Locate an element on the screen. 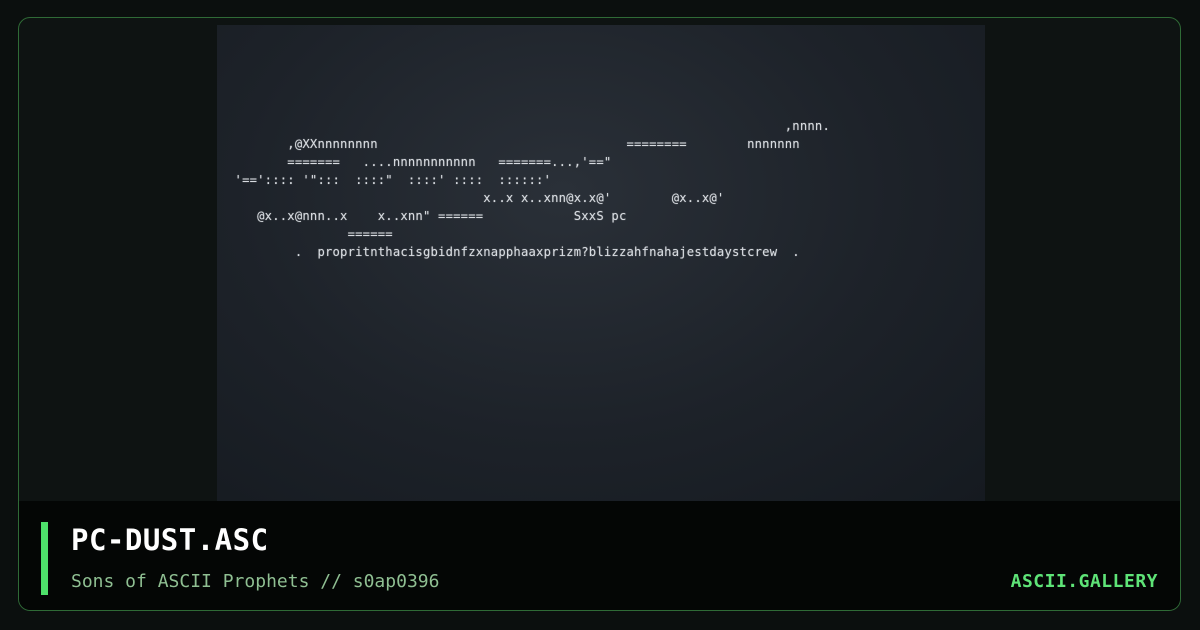  artwork-subtitle: Sons of ASCII Prophets // s0ap0396 is located at coordinates (255, 581).